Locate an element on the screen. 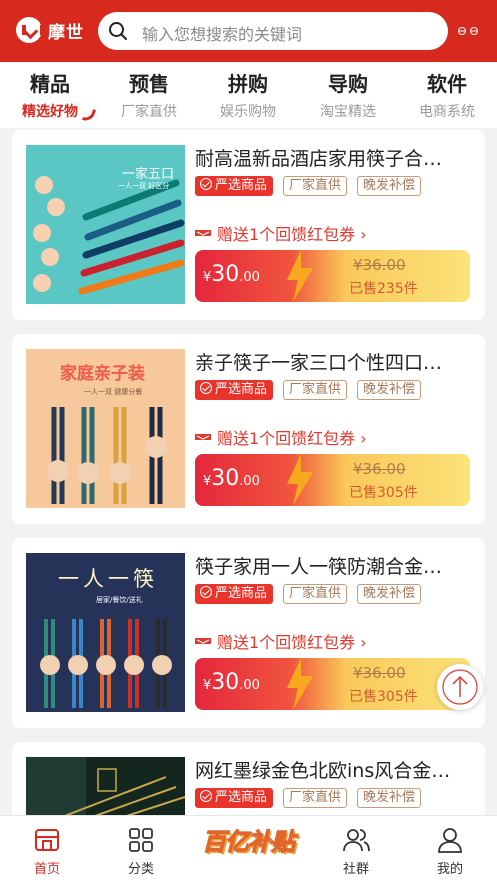 Image resolution: width=497 pixels, height=883 pixels. nav-label: 分类 is located at coordinates (140, 869).